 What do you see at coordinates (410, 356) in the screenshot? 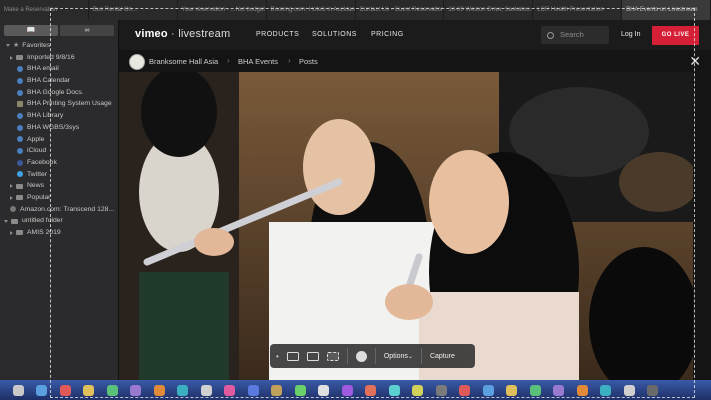
I see `chevron-down-icon: ⌄` at bounding box center [410, 356].